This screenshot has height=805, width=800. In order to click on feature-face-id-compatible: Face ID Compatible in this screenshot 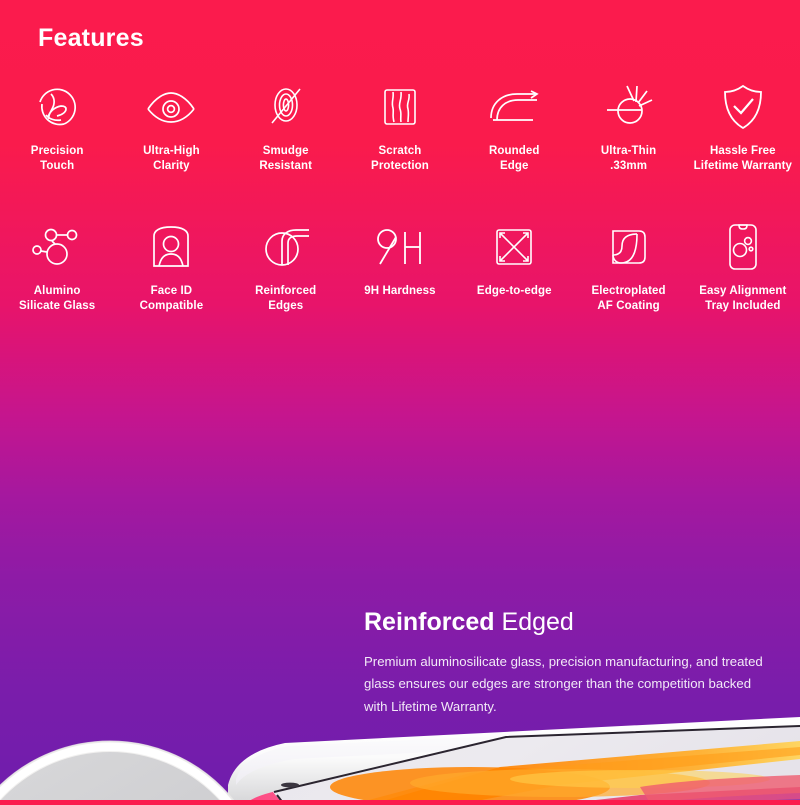, I will do `click(171, 266)`.